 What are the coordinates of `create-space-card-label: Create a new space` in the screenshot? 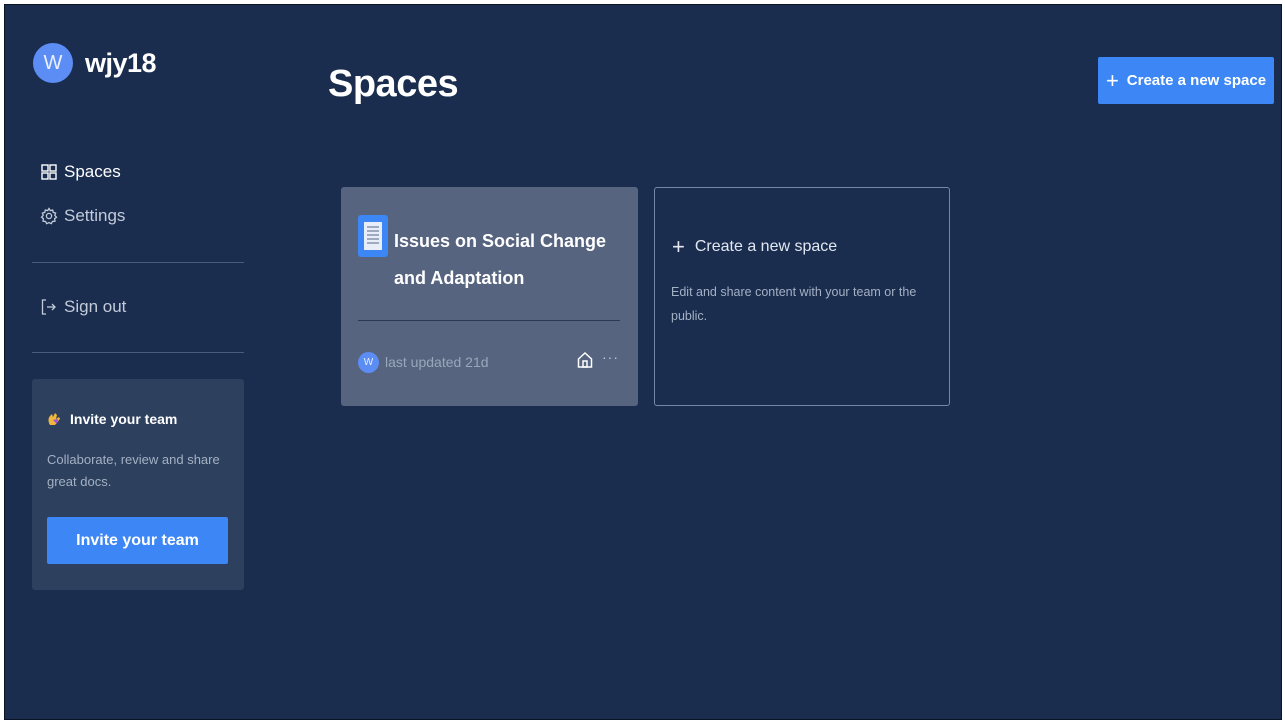 It's located at (766, 246).